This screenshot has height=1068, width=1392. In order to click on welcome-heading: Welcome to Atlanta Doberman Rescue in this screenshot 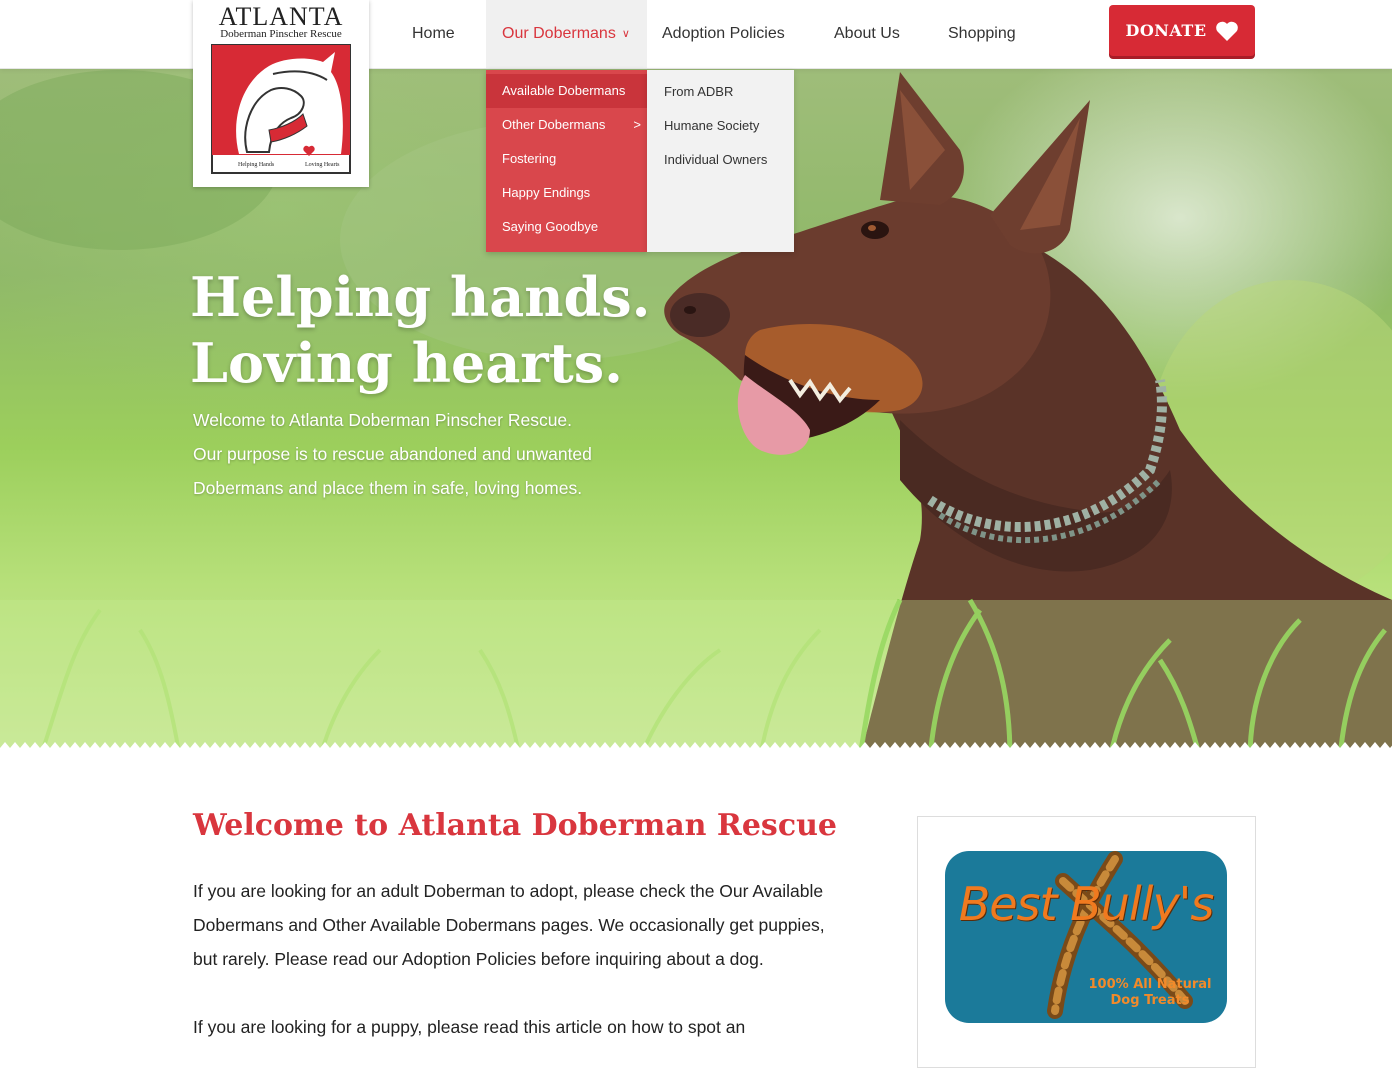, I will do `click(515, 825)`.